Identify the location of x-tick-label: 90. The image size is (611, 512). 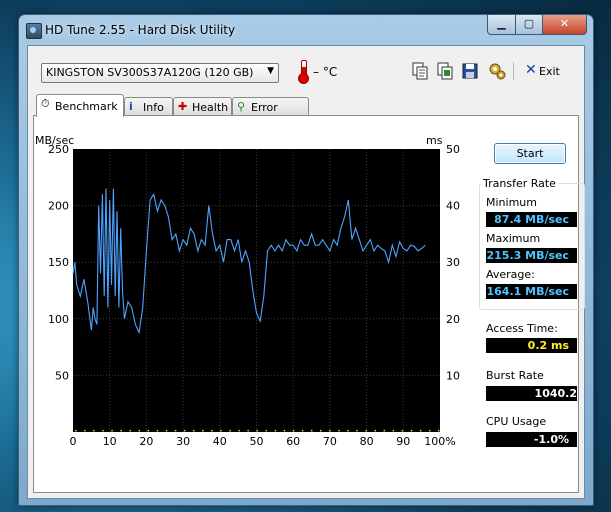
(403, 441).